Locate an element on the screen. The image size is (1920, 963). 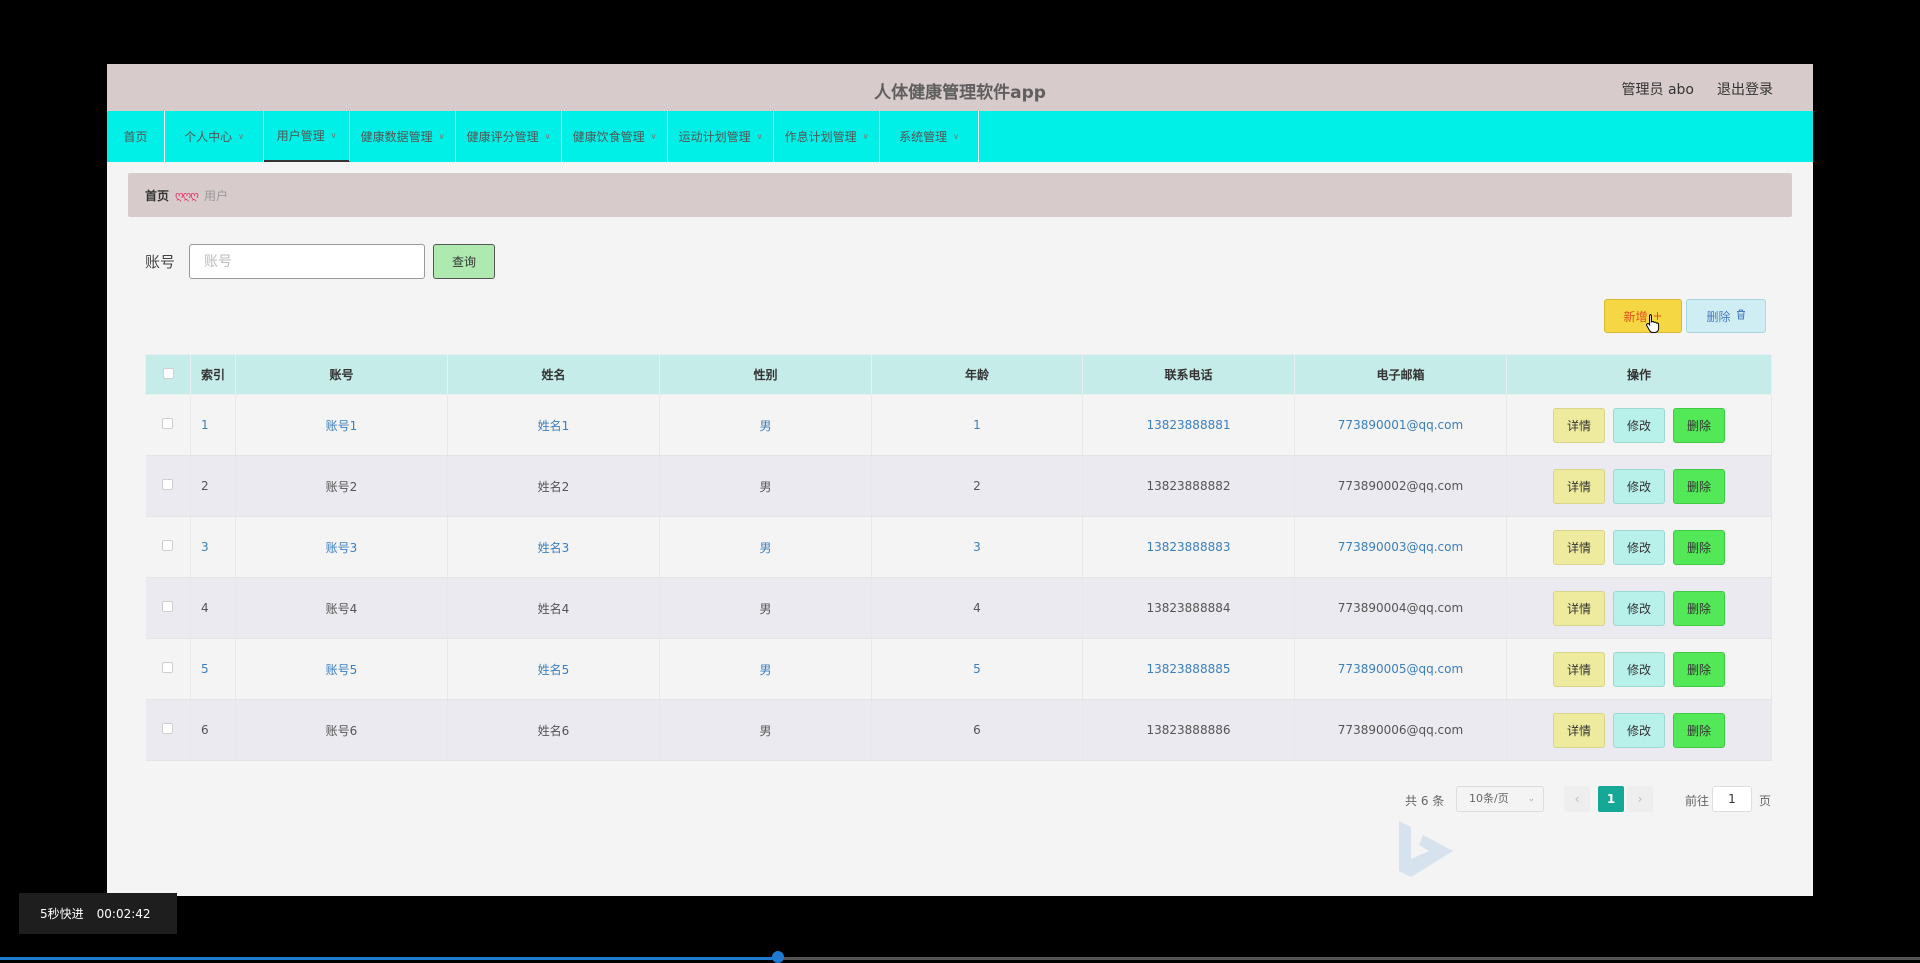
nav-item-1: 个人中心 ∨ is located at coordinates (214, 136).